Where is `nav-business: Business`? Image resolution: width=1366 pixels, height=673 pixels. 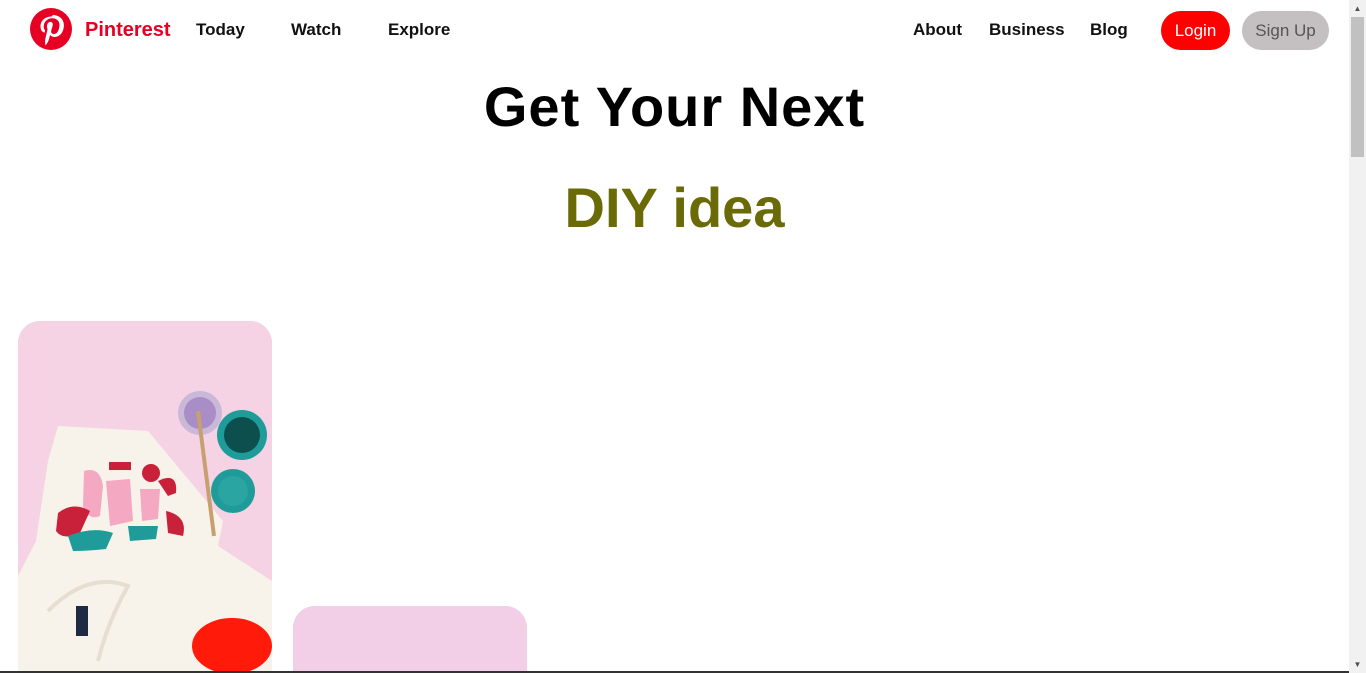
nav-business: Business is located at coordinates (1027, 30).